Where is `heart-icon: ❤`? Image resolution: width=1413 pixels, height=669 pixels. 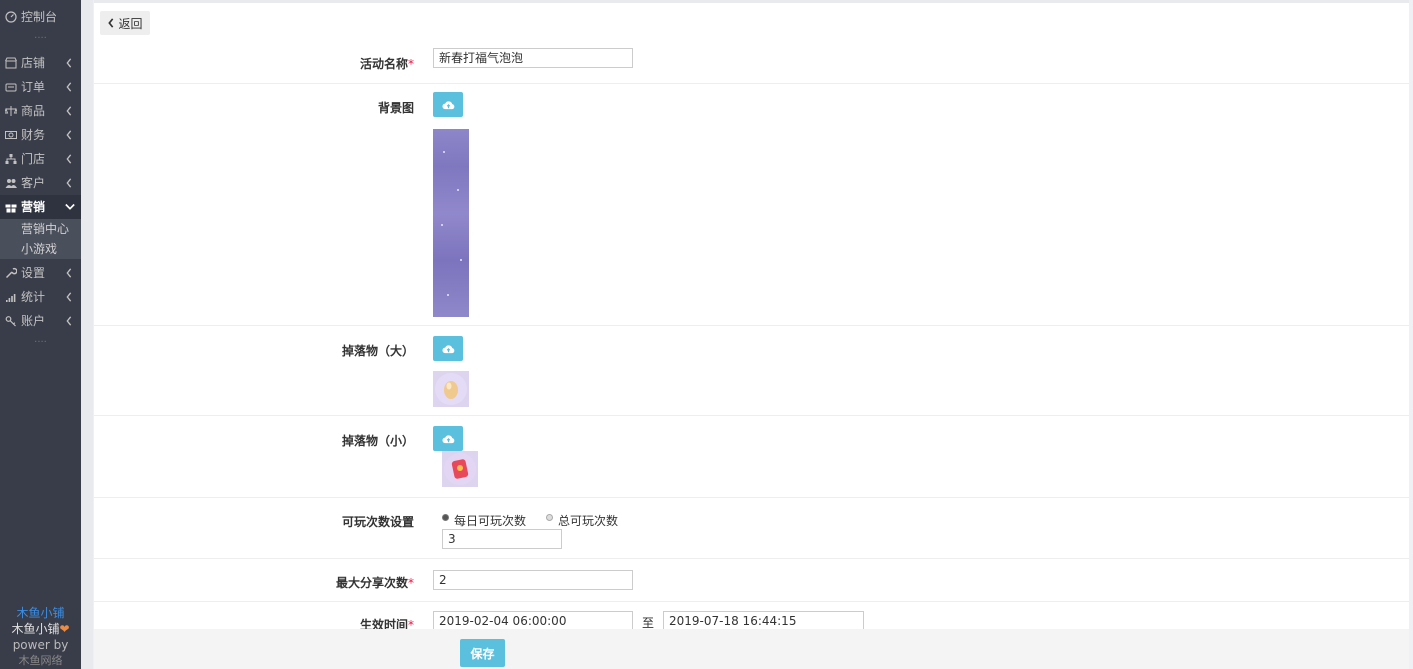
heart-icon: ❤ is located at coordinates (64, 629).